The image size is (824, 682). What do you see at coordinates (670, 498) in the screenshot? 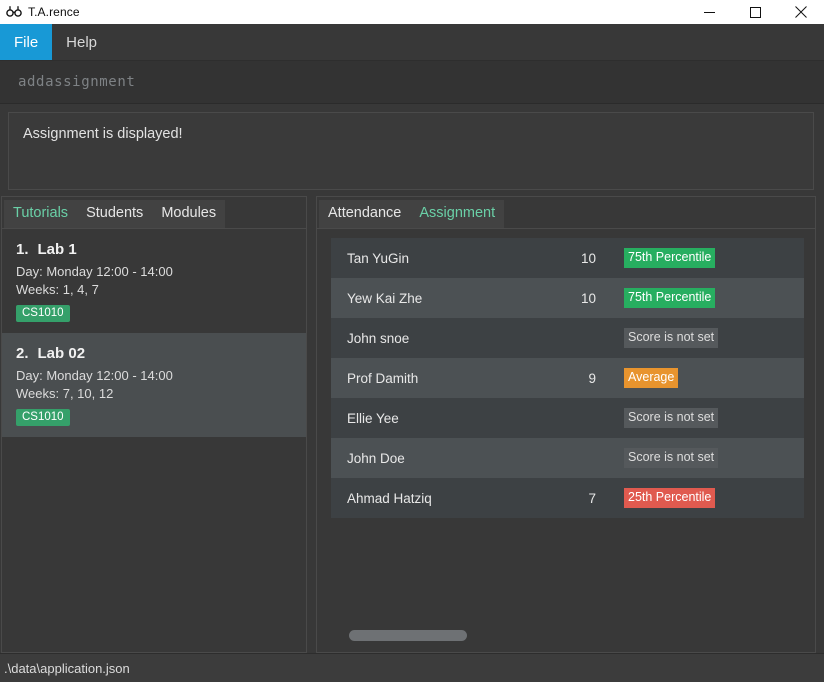
I see `status-badge: 25th Percentile` at bounding box center [670, 498].